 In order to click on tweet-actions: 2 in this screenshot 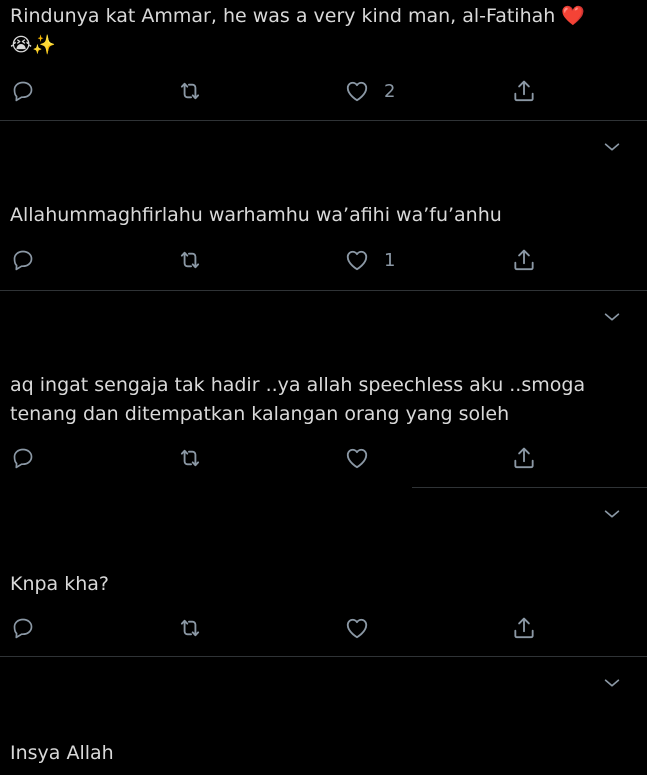, I will do `click(323, 91)`.